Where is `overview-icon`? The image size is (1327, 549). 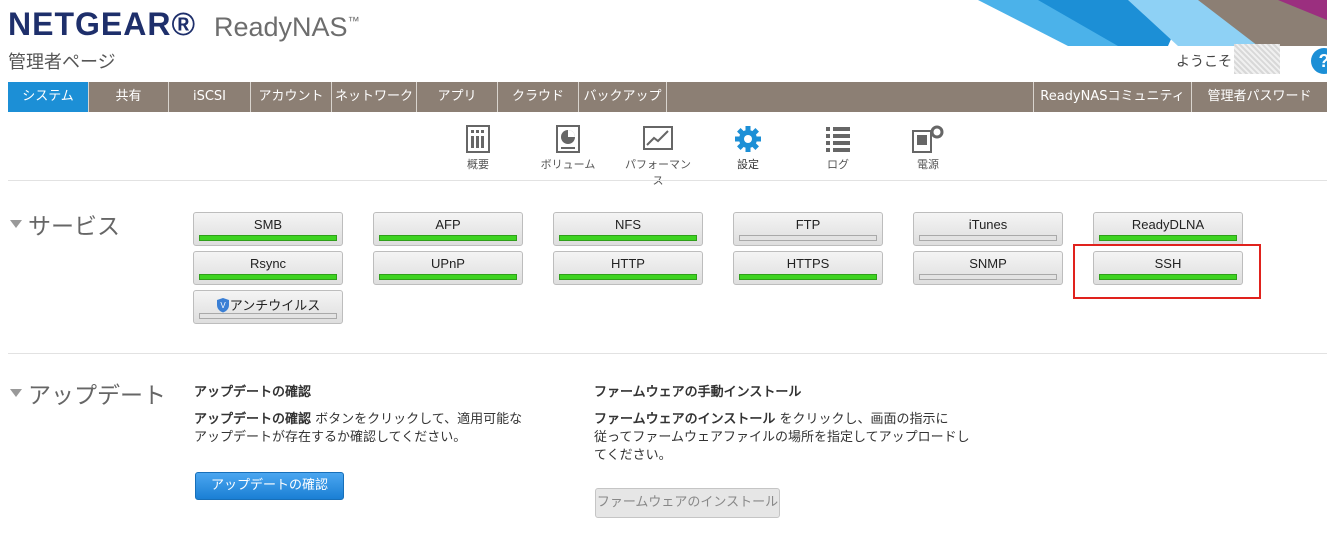 overview-icon is located at coordinates (478, 139).